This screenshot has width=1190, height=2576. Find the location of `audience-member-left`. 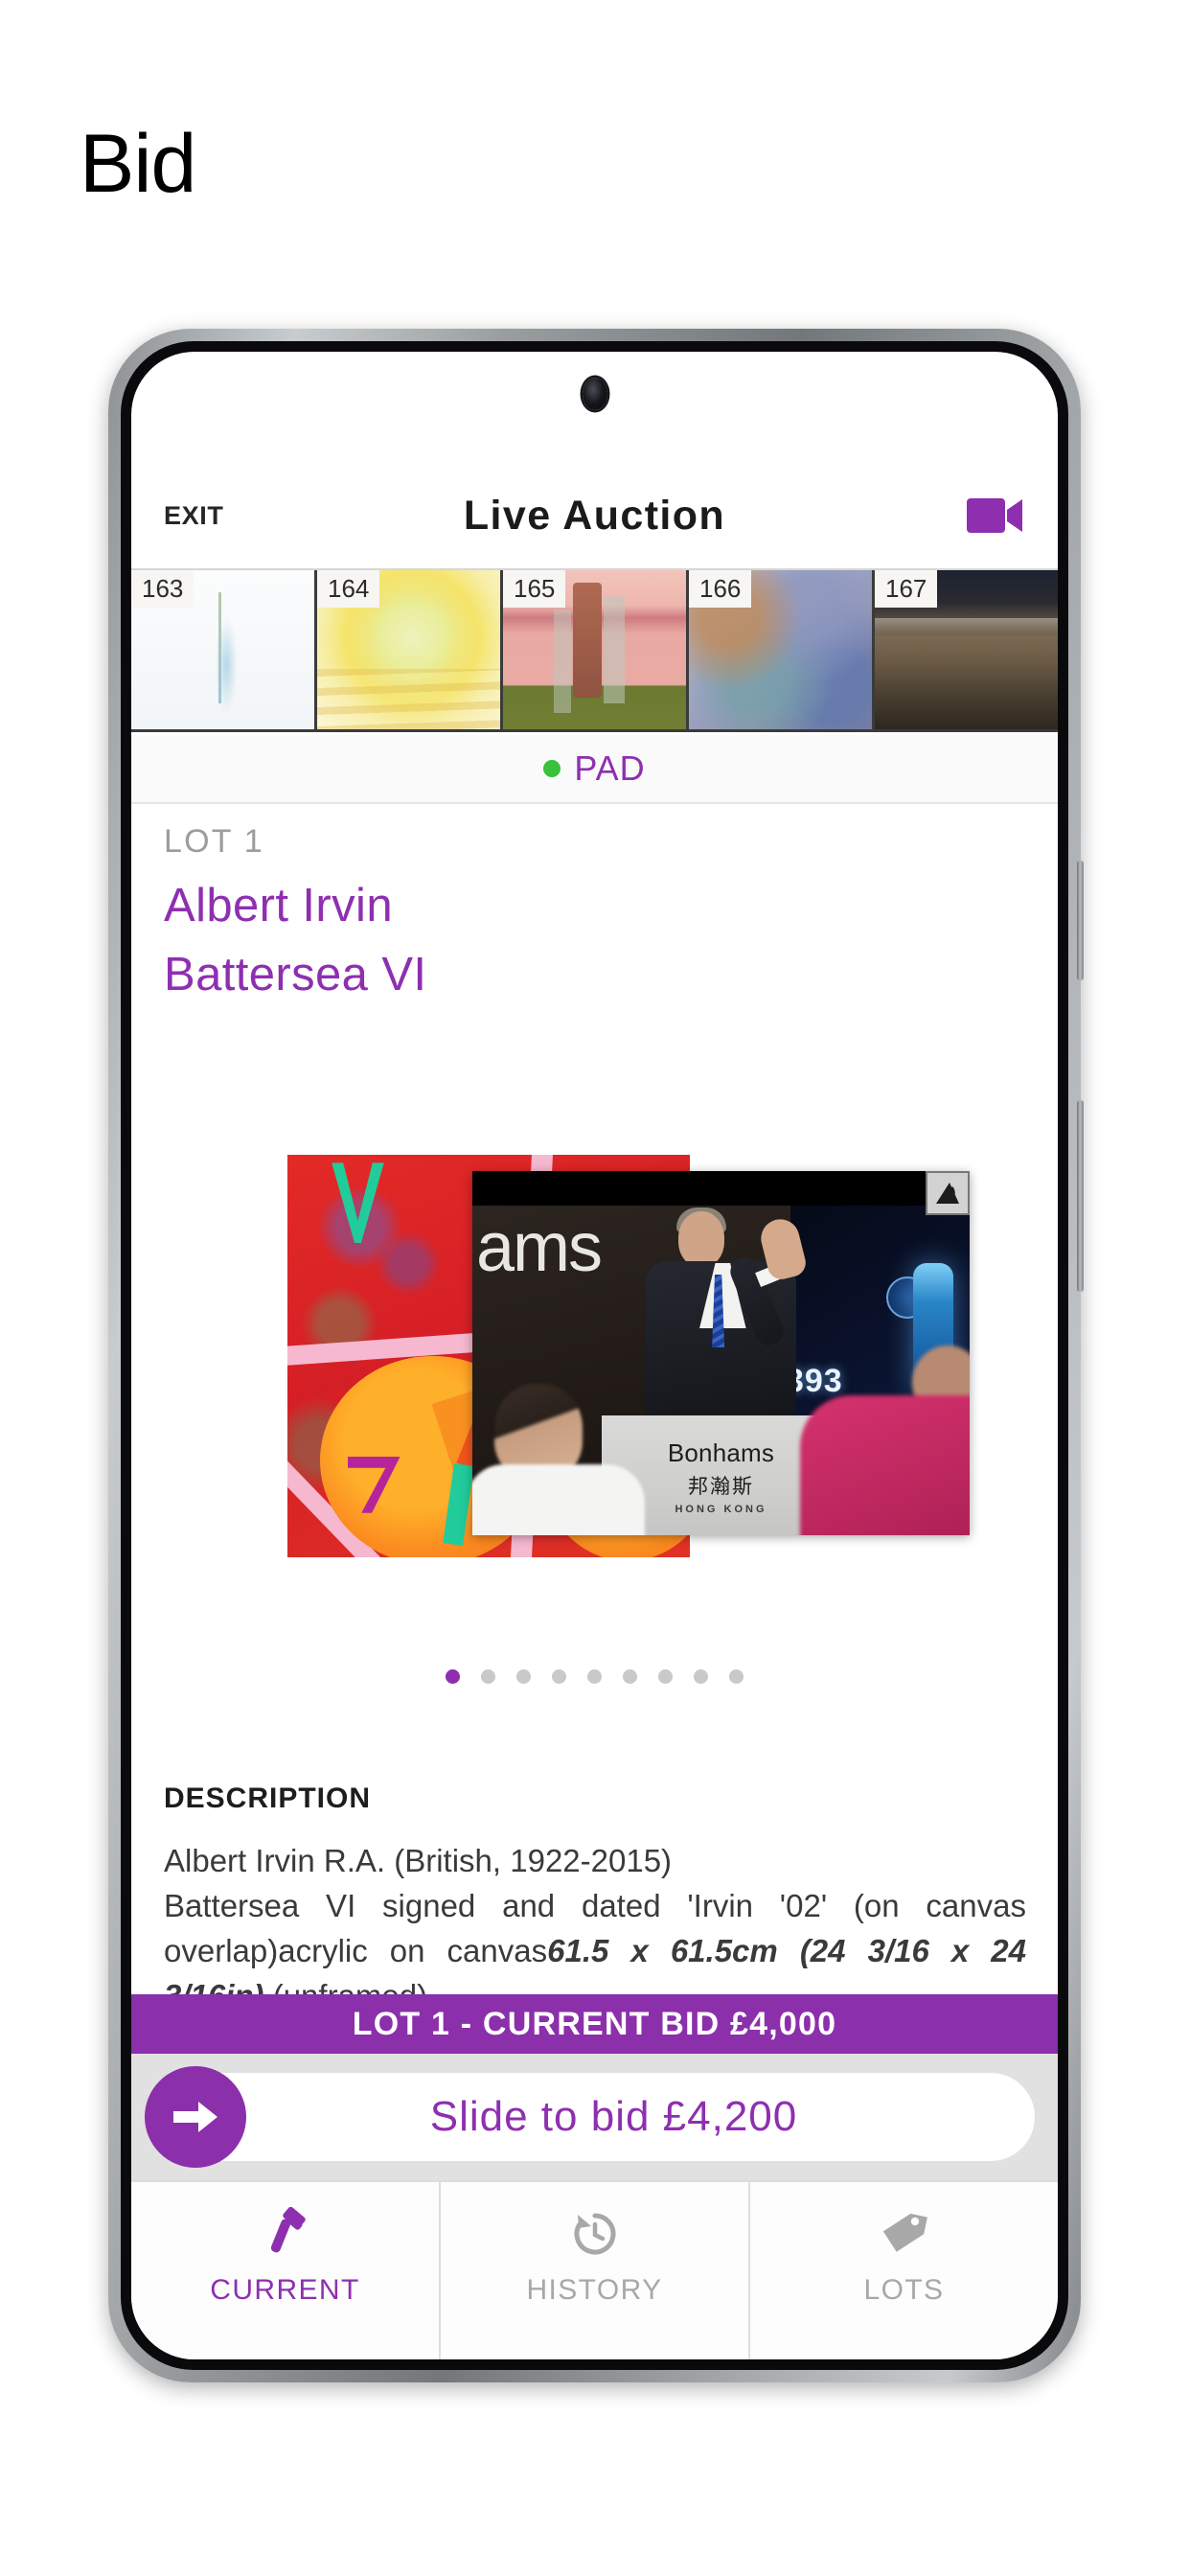

audience-member-left is located at coordinates (559, 1458).